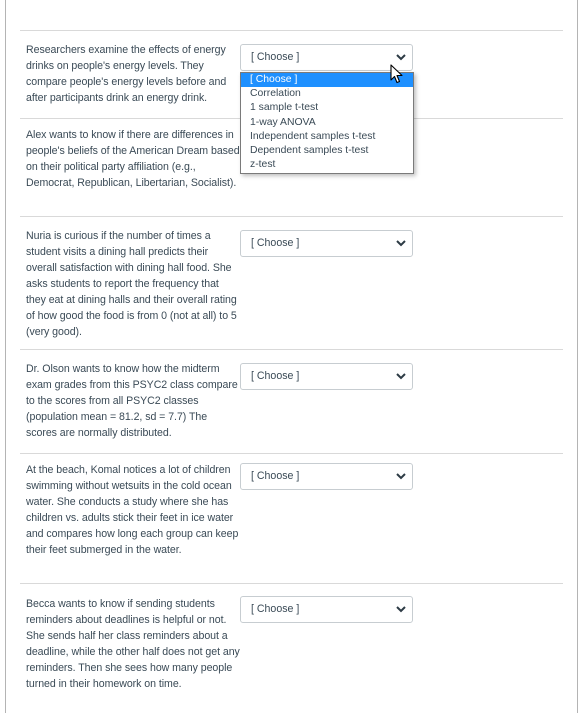 Image resolution: width=585 pixels, height=713 pixels. I want to click on dropdown-option-correlation: Correlation, so click(327, 94).